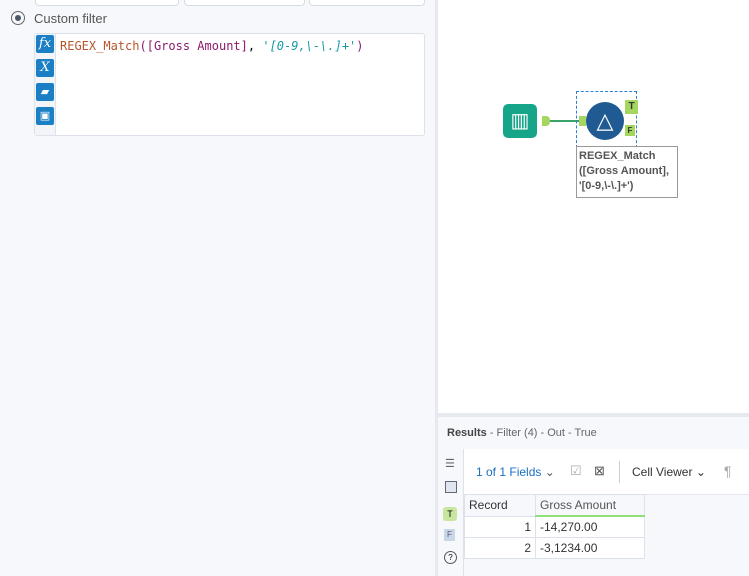 The height and width of the screenshot is (576, 749). I want to click on record-cell: 1, so click(500, 526).